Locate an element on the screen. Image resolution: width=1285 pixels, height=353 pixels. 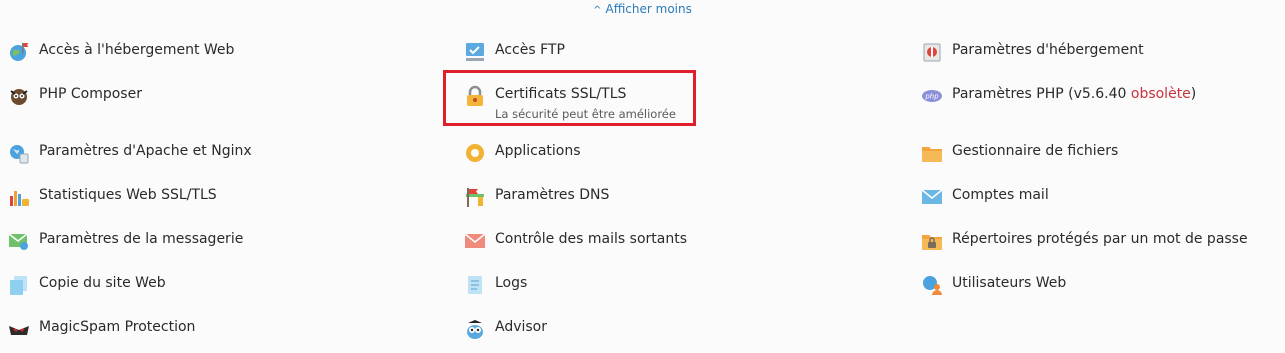
item-ssl-web-stats: Statistiques Web SSL/TLS is located at coordinates (112, 197).